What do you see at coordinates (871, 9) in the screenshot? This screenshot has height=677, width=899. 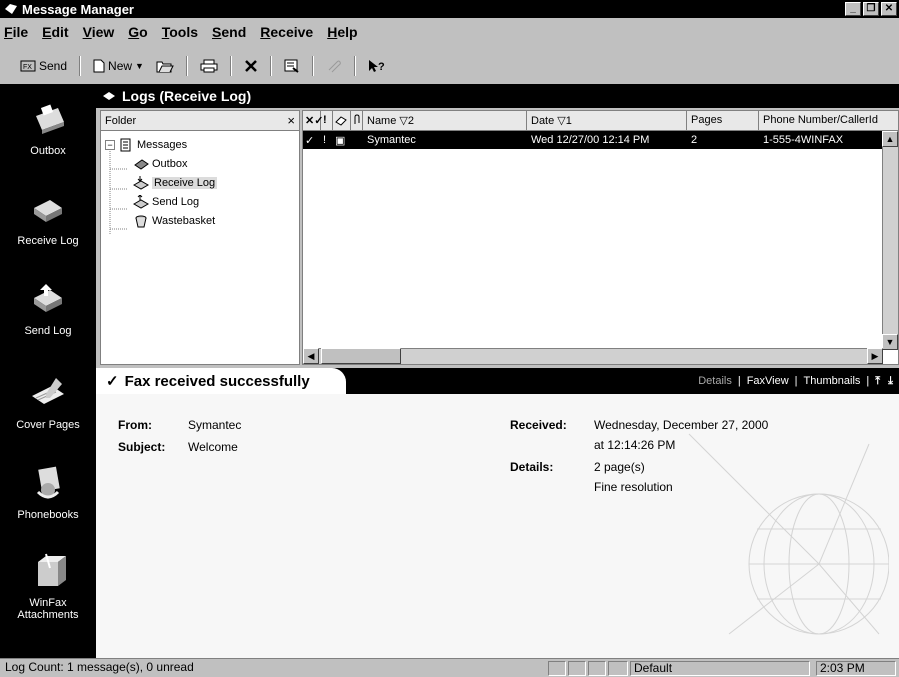 I see `restore-button: ❐` at bounding box center [871, 9].